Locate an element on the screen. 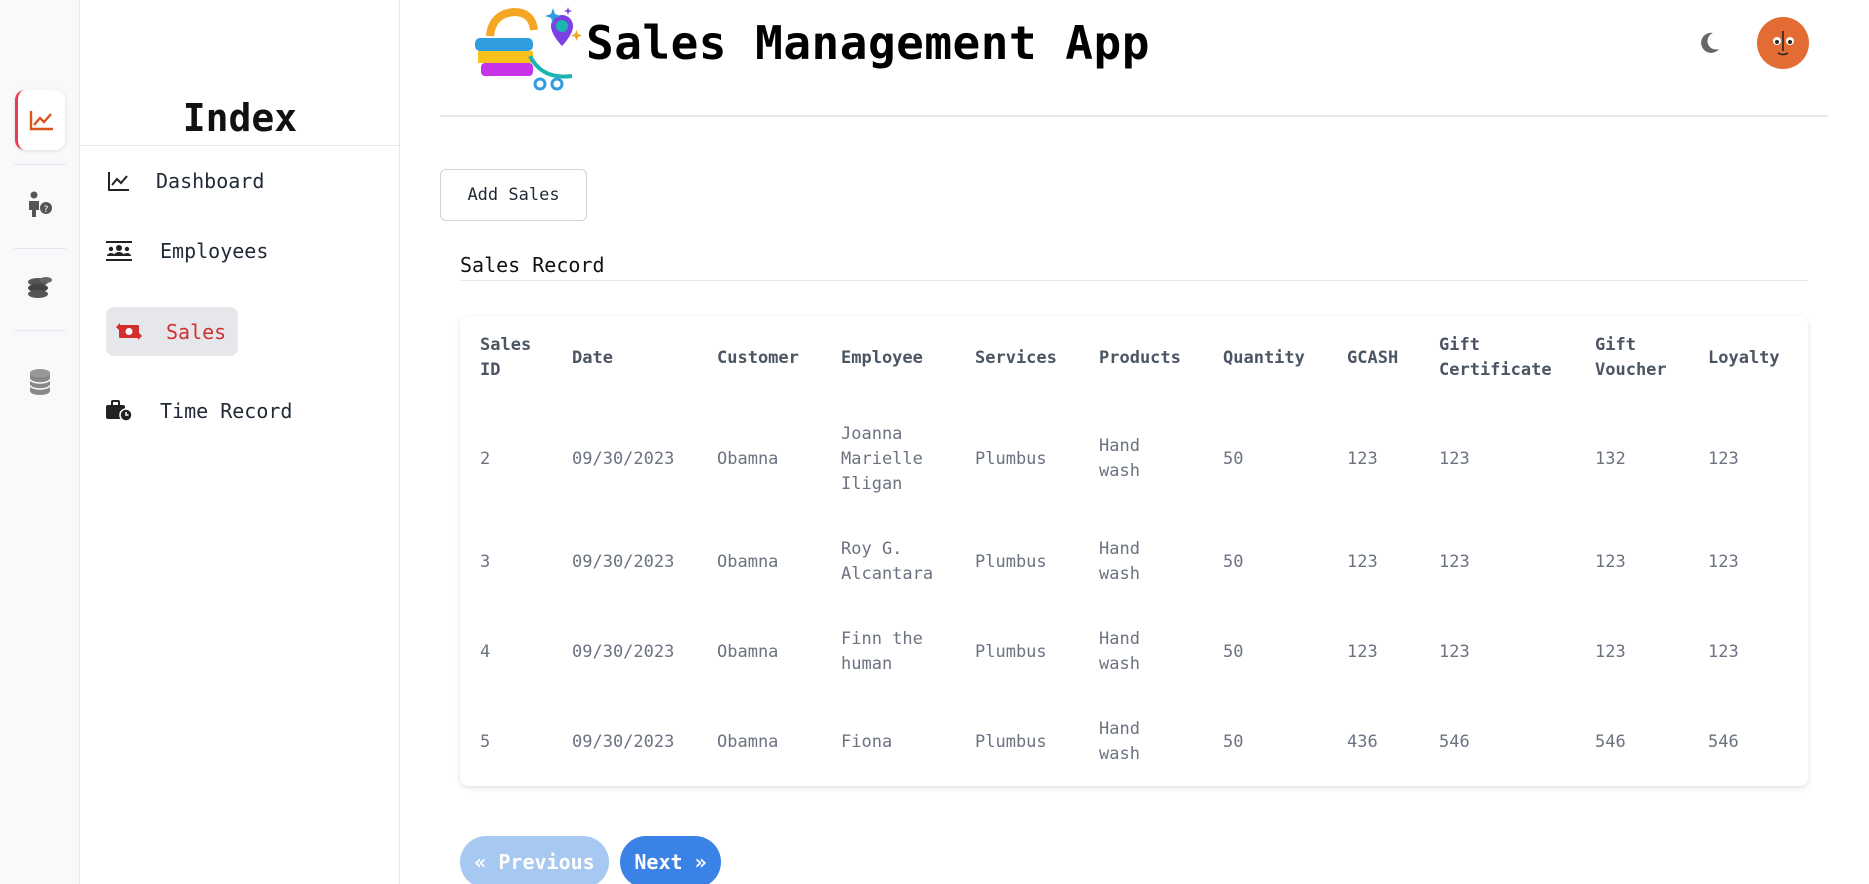  app-logo is located at coordinates (528, 49).